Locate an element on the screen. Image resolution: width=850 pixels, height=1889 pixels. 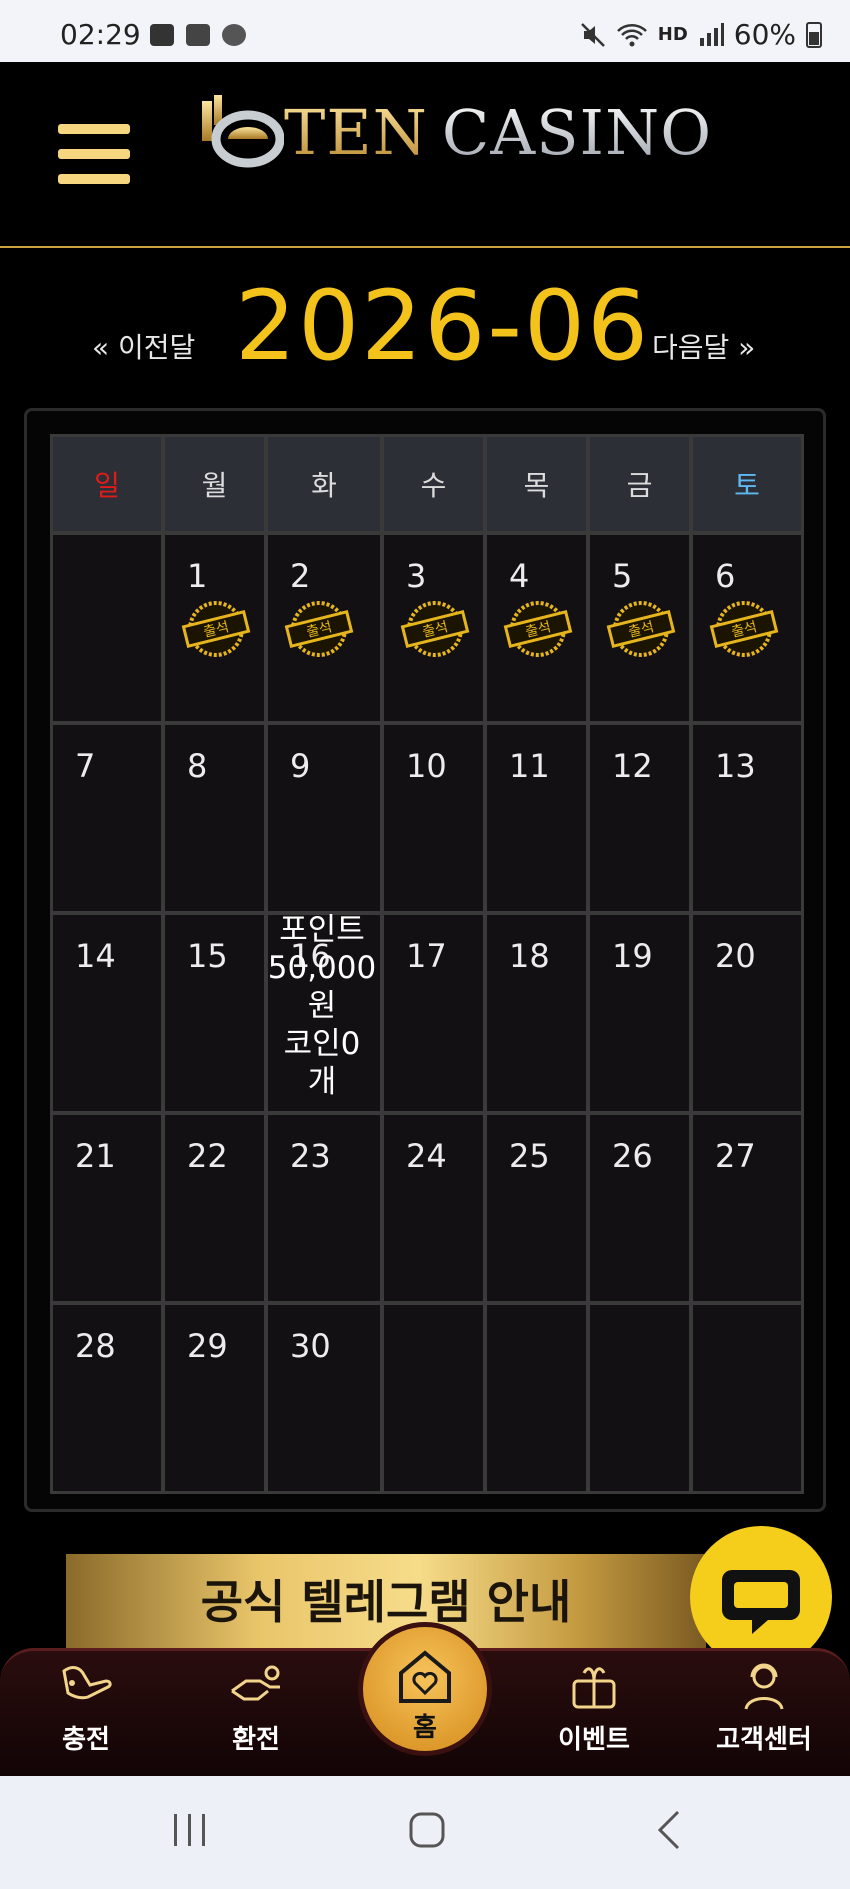
day-number: 5 is located at coordinates (622, 576).